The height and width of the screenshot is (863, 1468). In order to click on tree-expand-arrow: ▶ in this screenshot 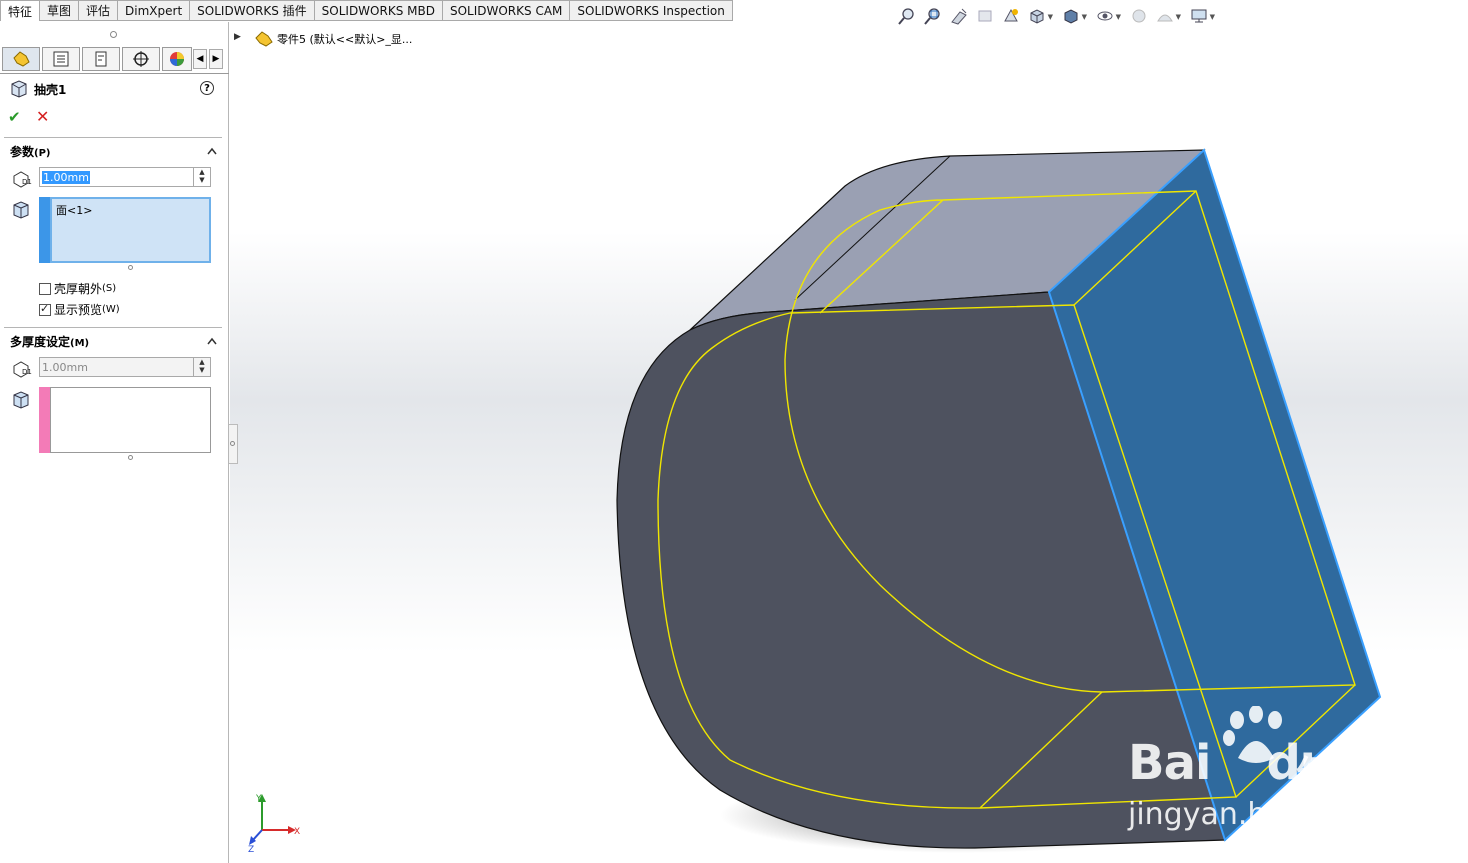, I will do `click(237, 37)`.